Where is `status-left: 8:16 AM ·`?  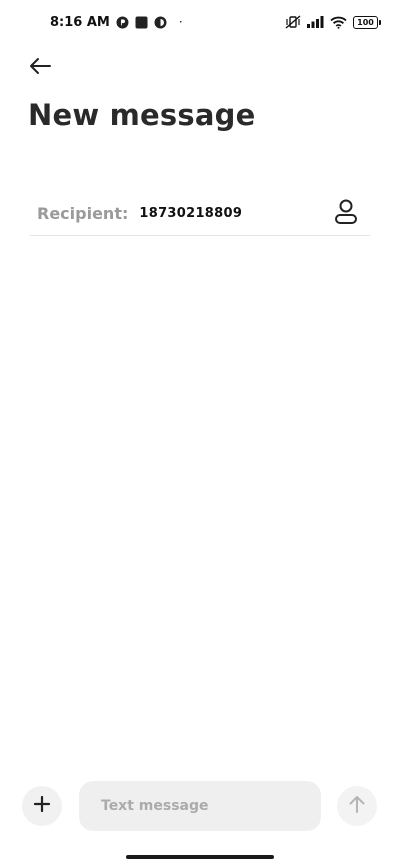
status-left: 8:16 AM · is located at coordinates (116, 22).